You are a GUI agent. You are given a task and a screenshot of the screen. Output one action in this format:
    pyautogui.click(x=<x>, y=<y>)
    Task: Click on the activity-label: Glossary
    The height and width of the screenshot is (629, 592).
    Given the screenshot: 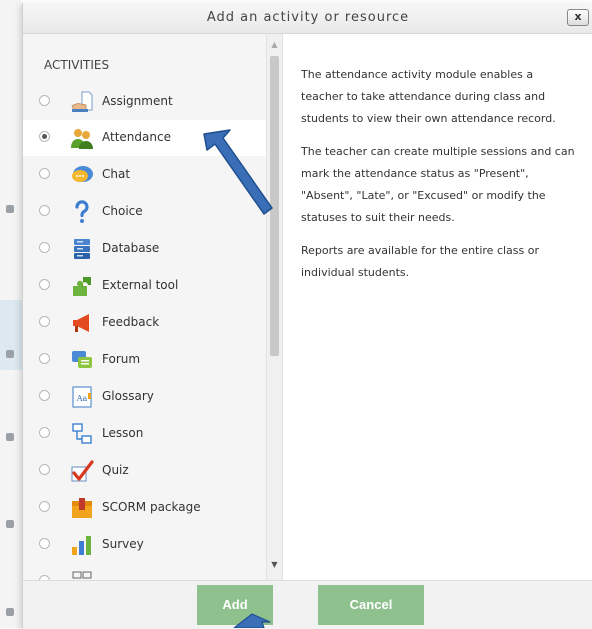 What is the action you would take?
    pyautogui.click(x=128, y=396)
    